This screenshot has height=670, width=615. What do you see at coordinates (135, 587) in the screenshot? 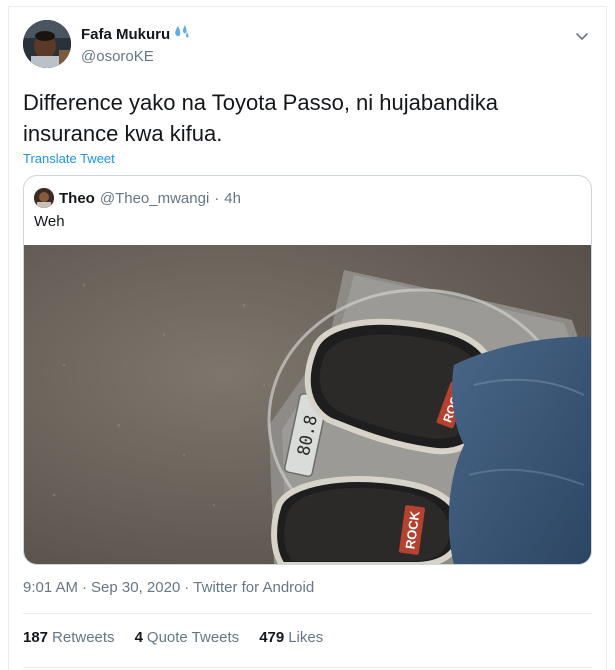
I see `tweet-date: Sep 30, 2020` at bounding box center [135, 587].